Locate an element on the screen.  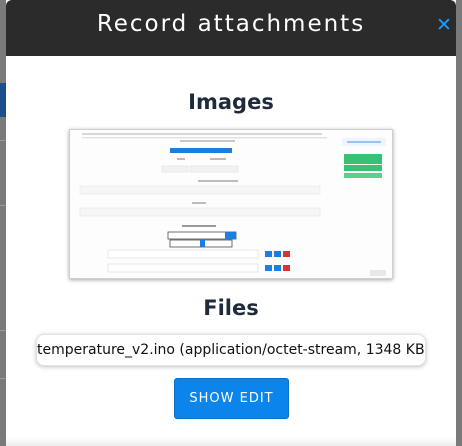
images-heading: Images is located at coordinates (231, 102).